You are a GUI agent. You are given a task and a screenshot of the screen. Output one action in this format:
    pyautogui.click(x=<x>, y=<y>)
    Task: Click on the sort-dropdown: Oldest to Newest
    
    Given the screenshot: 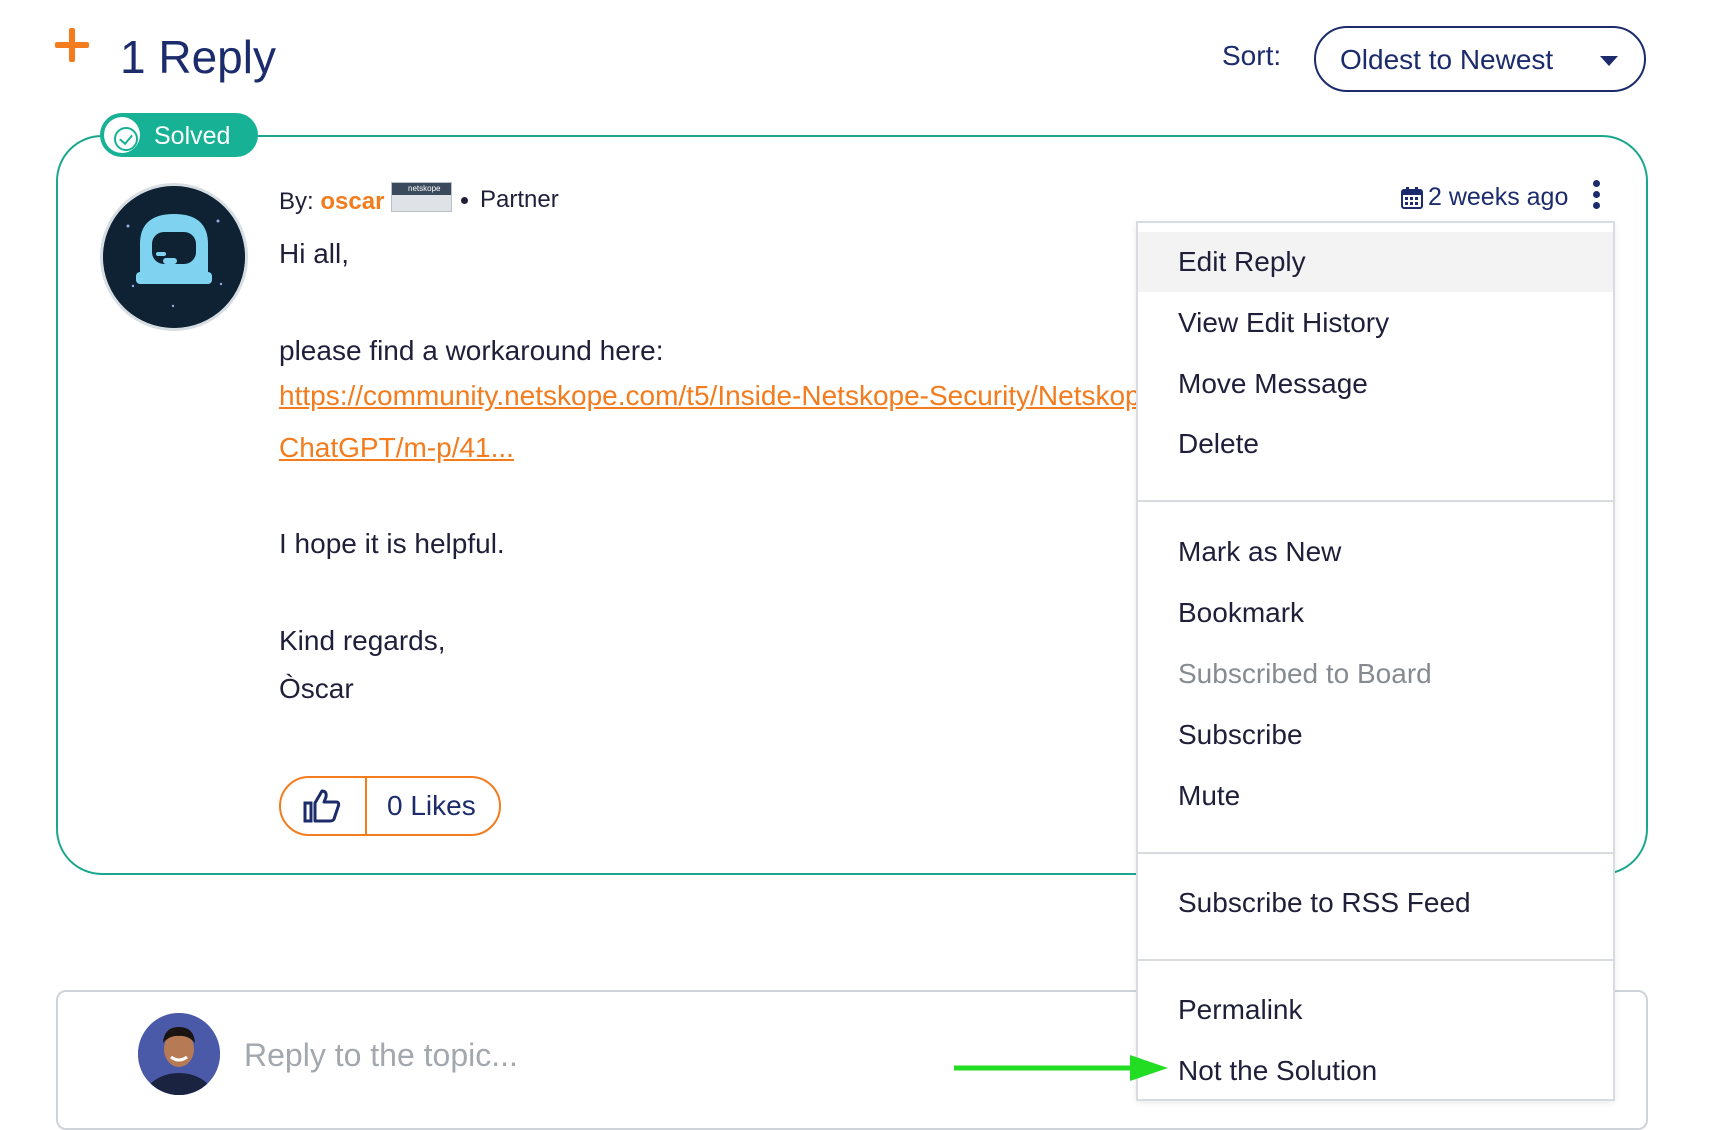 What is the action you would take?
    pyautogui.click(x=1480, y=59)
    